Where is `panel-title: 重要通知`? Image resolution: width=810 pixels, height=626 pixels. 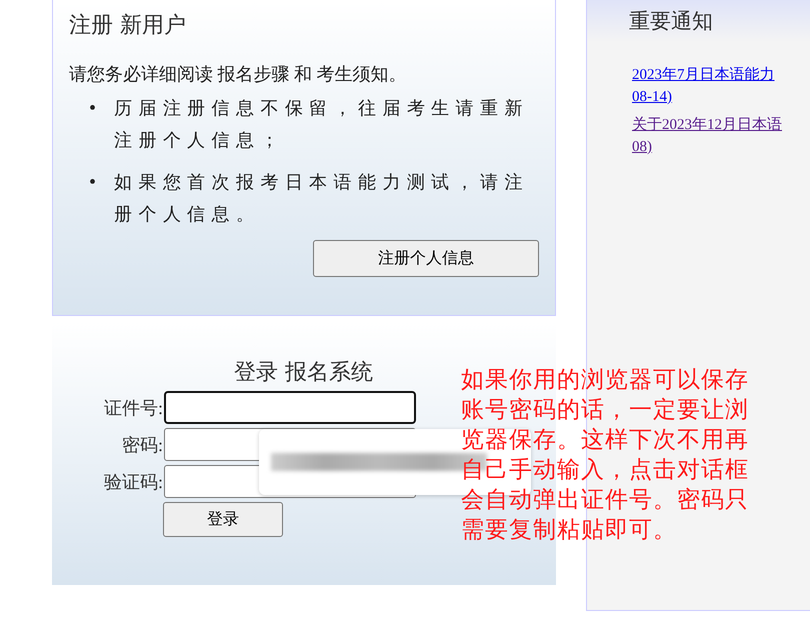 panel-title: 重要通知 is located at coordinates (671, 21).